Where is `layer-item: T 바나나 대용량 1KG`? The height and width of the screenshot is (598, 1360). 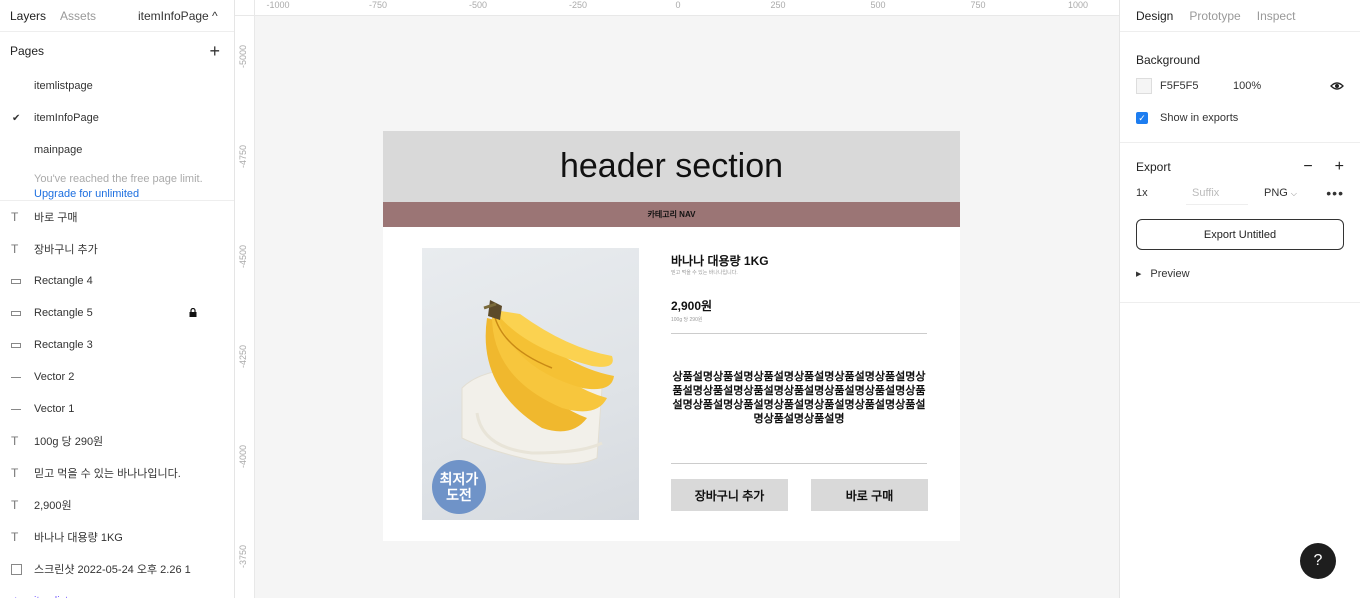
layer-item: T 바나나 대용량 1KG is located at coordinates (117, 537).